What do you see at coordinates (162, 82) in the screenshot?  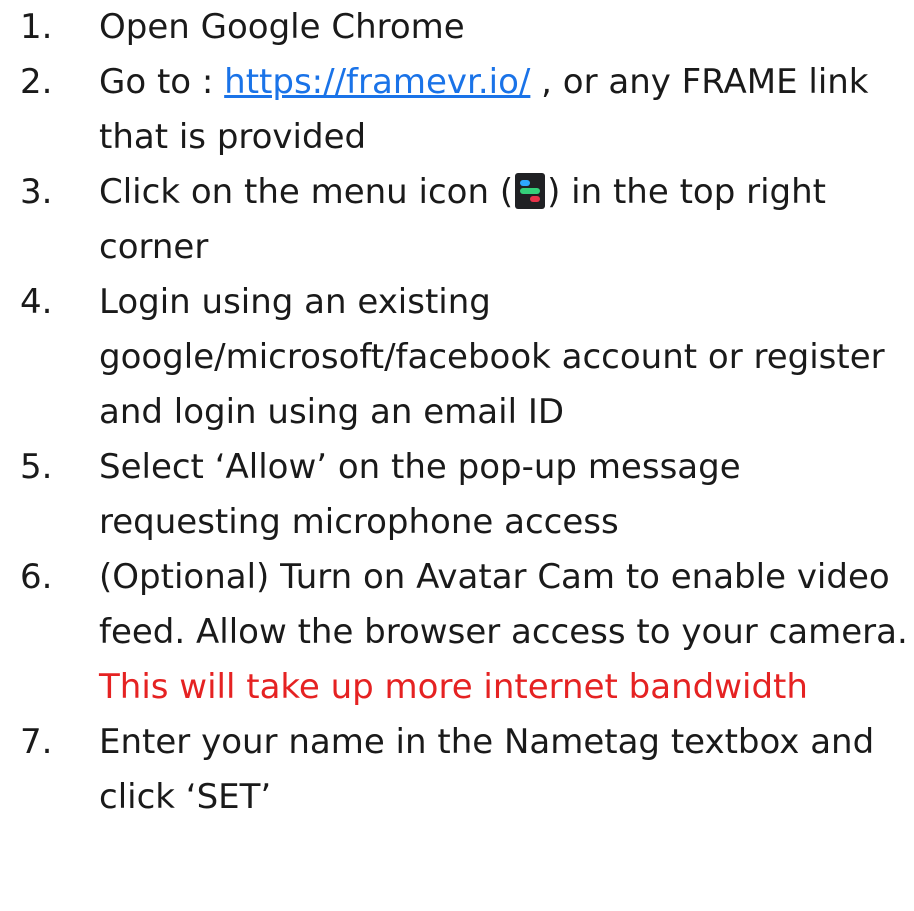 I see `step-text-before-link: Go to :` at bounding box center [162, 82].